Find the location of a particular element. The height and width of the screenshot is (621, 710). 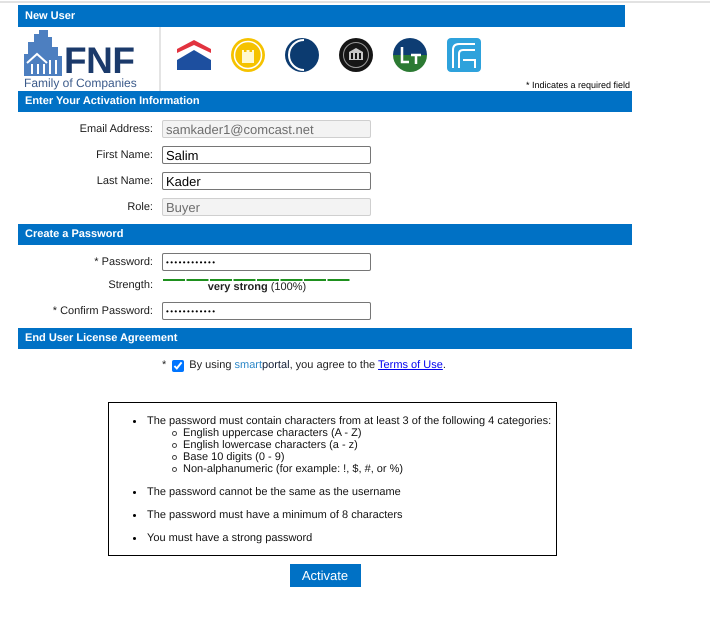

required-mark: * is located at coordinates (164, 365).